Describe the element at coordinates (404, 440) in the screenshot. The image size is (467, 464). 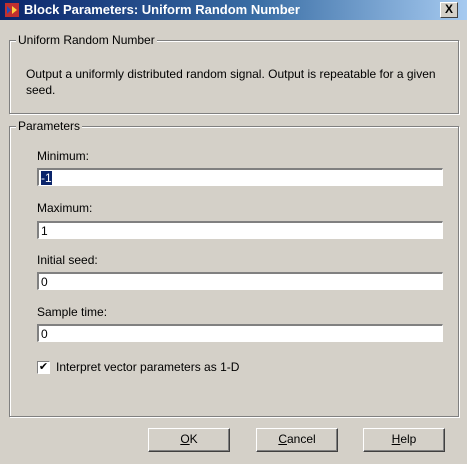
I see `help-button: Help` at that location.